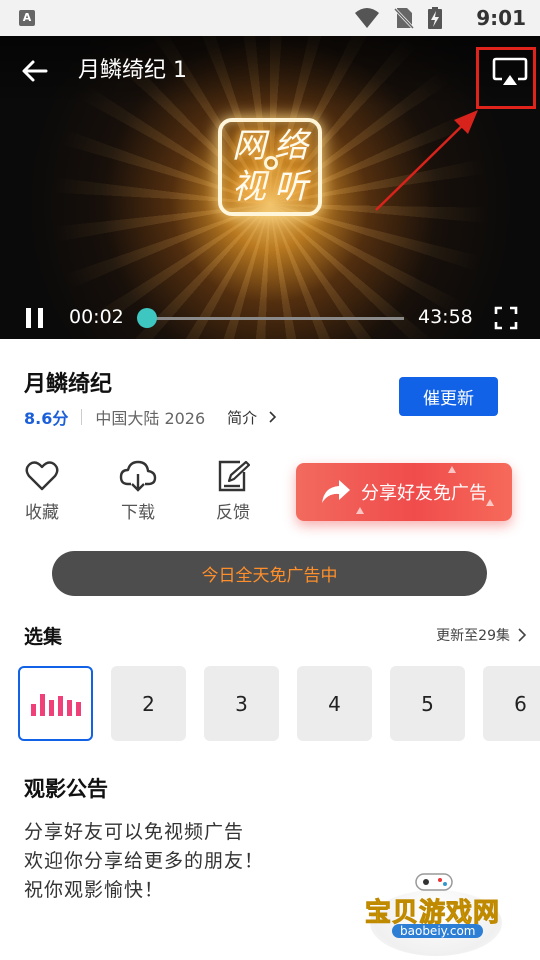 The width and height of the screenshot is (540, 960). I want to click on heart-icon, so click(42, 476).